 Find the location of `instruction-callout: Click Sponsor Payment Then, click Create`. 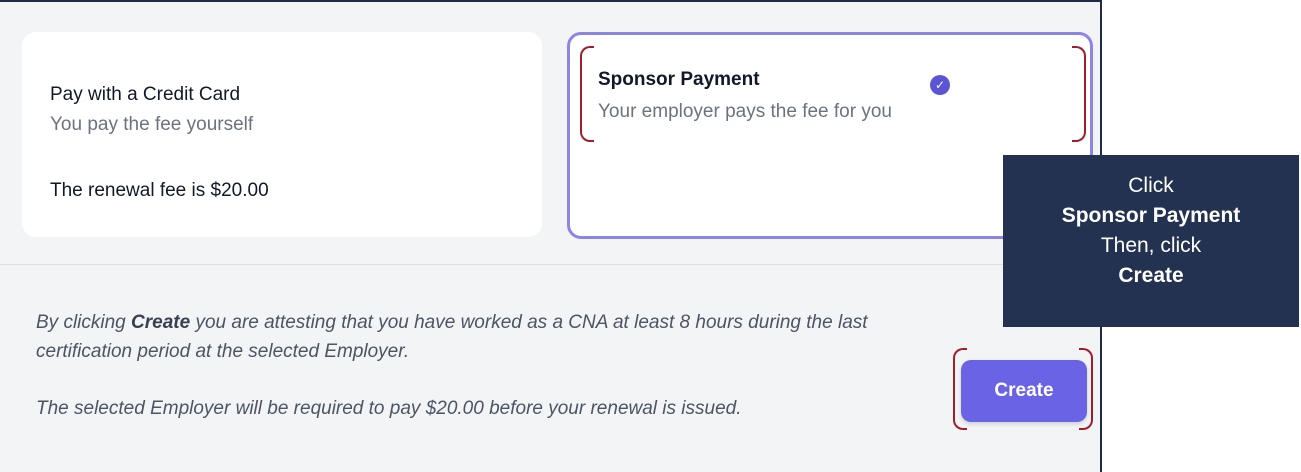

instruction-callout: Click Sponsor Payment Then, click Create is located at coordinates (1151, 241).